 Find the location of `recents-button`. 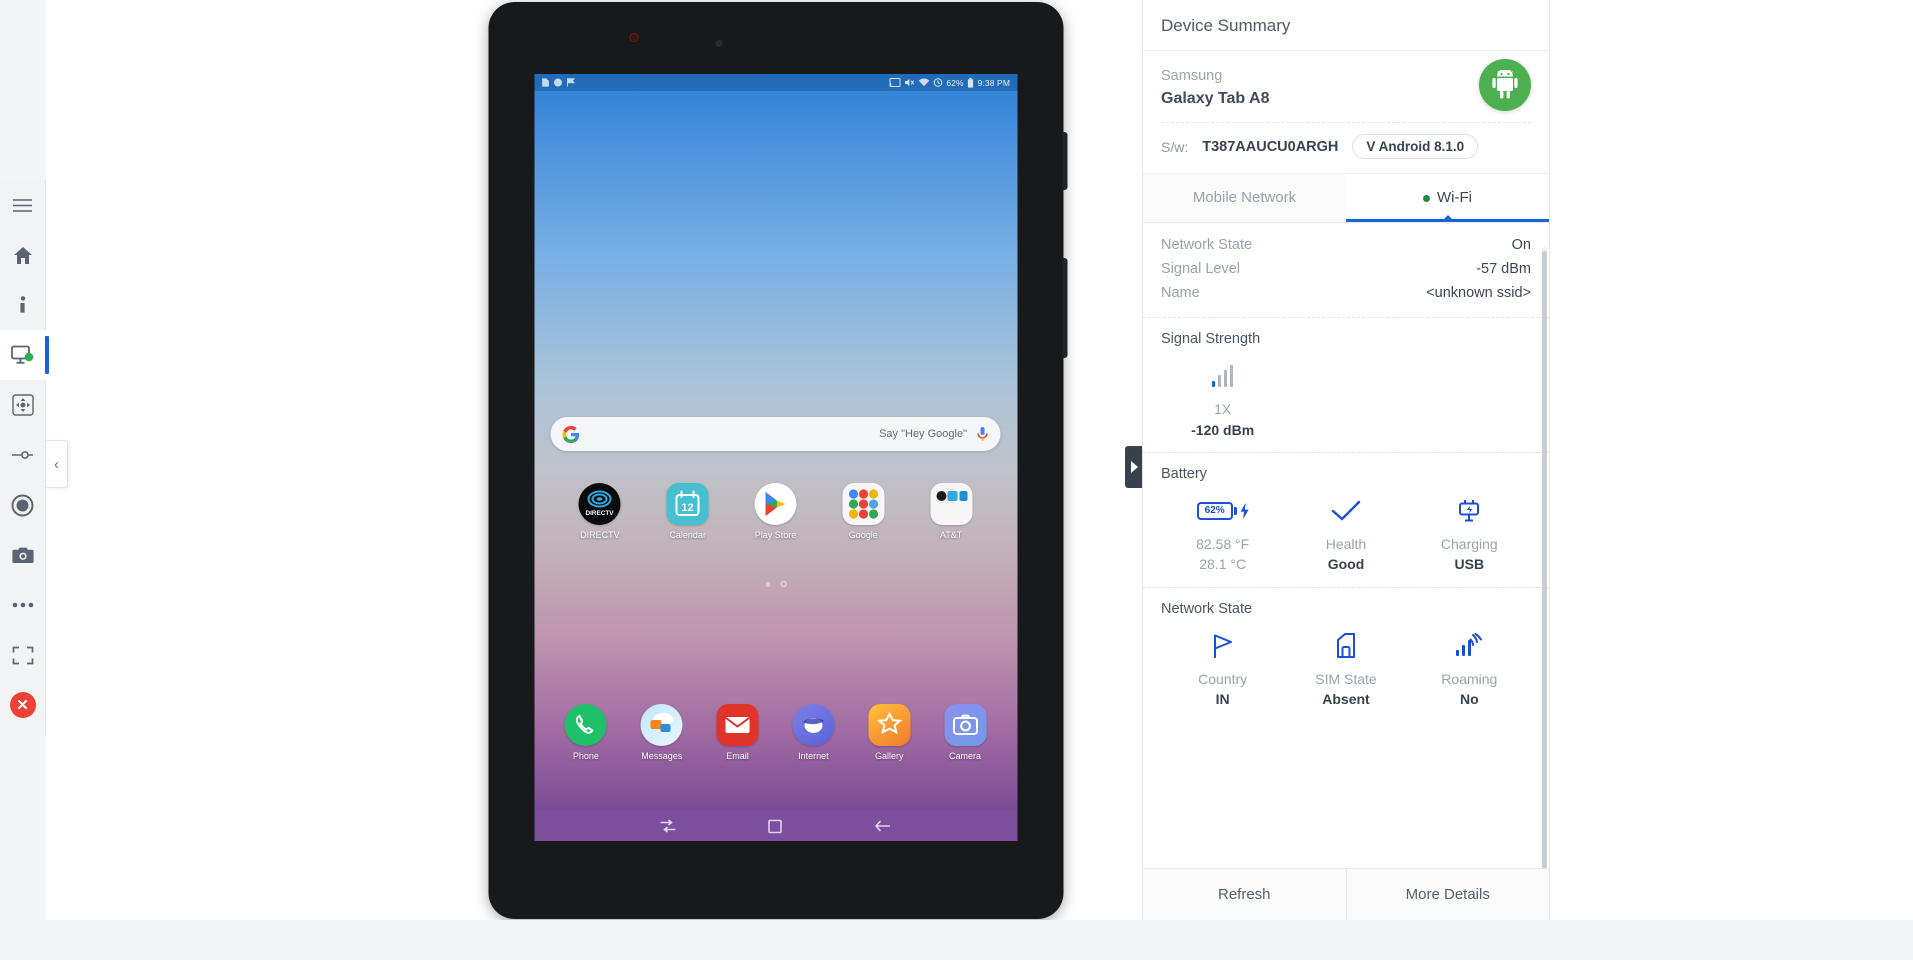

recents-button is located at coordinates (668, 826).